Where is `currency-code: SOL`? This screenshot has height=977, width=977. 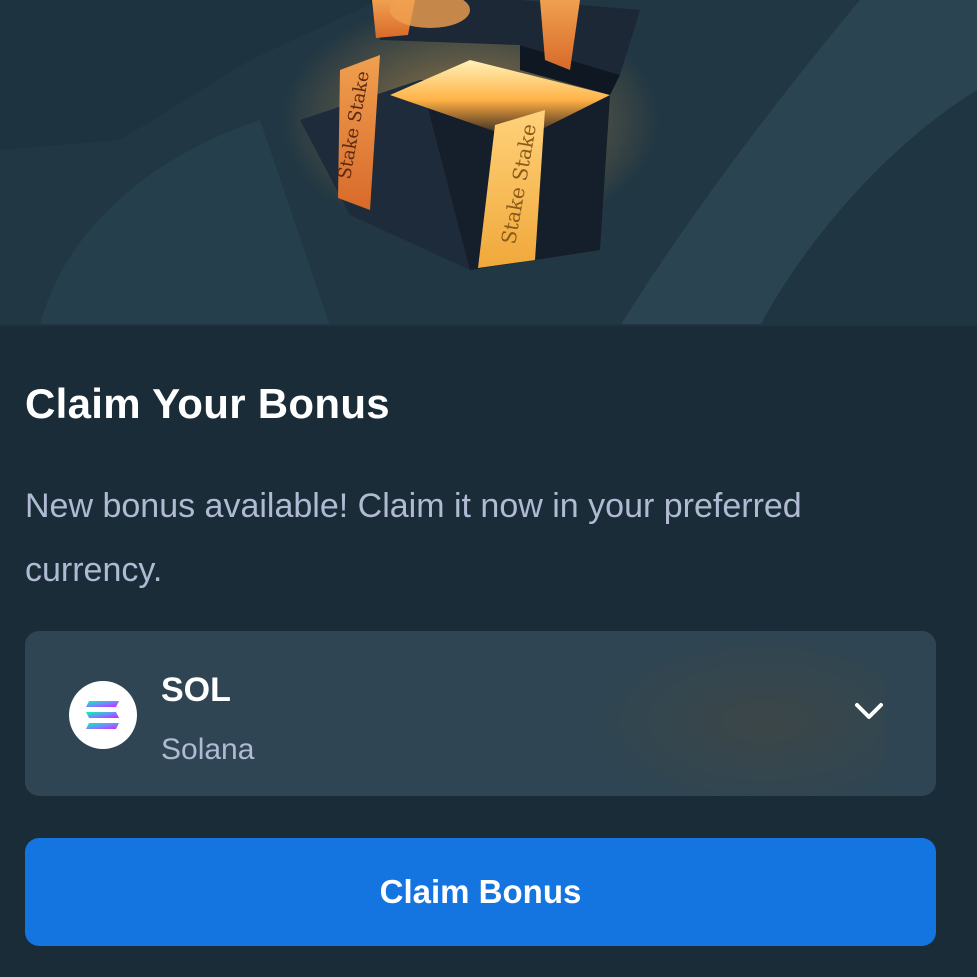
currency-code: SOL is located at coordinates (196, 690).